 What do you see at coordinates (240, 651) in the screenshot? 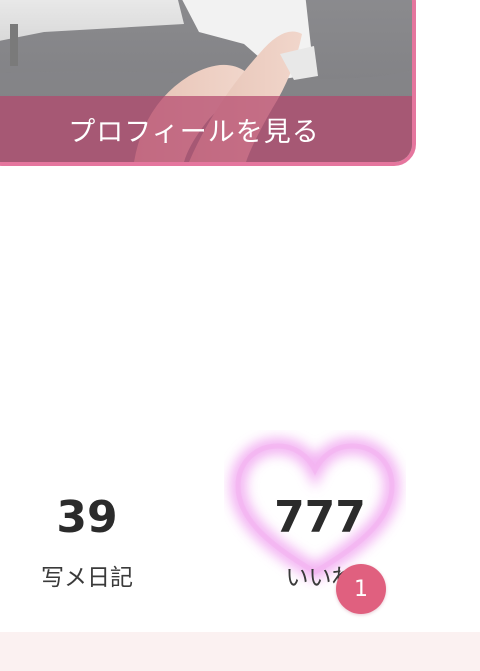
I see `bottom-section` at bounding box center [240, 651].